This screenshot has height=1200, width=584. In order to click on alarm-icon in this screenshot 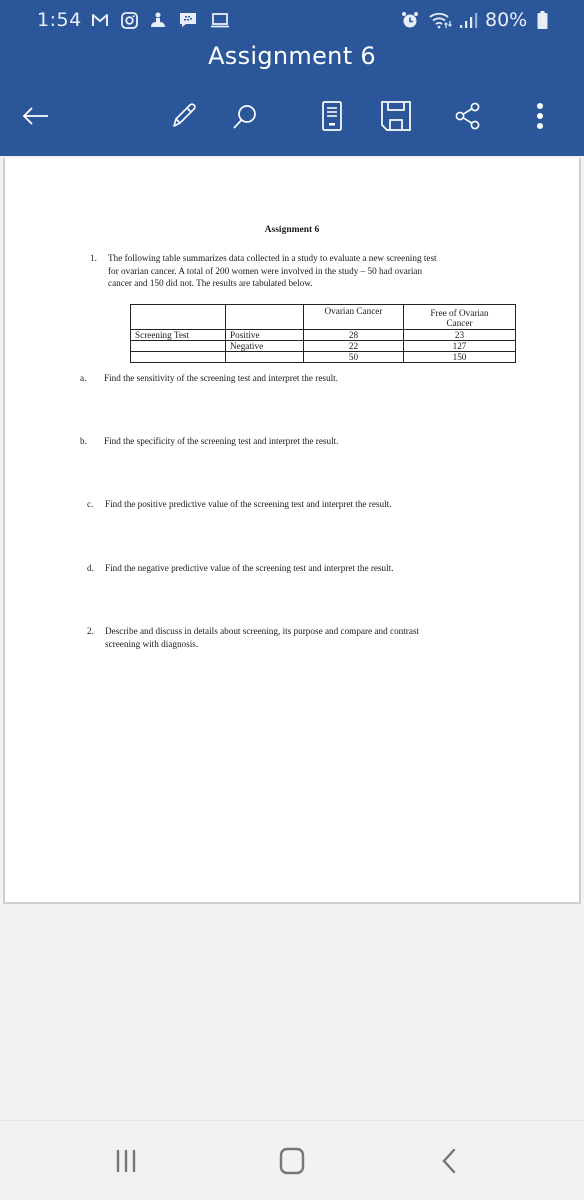, I will do `click(410, 20)`.